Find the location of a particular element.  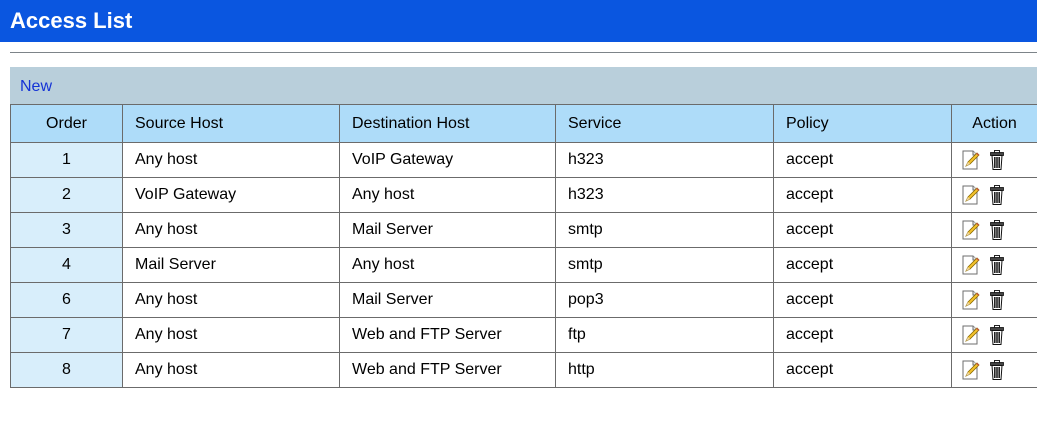

cell-order: 2 is located at coordinates (66, 195).